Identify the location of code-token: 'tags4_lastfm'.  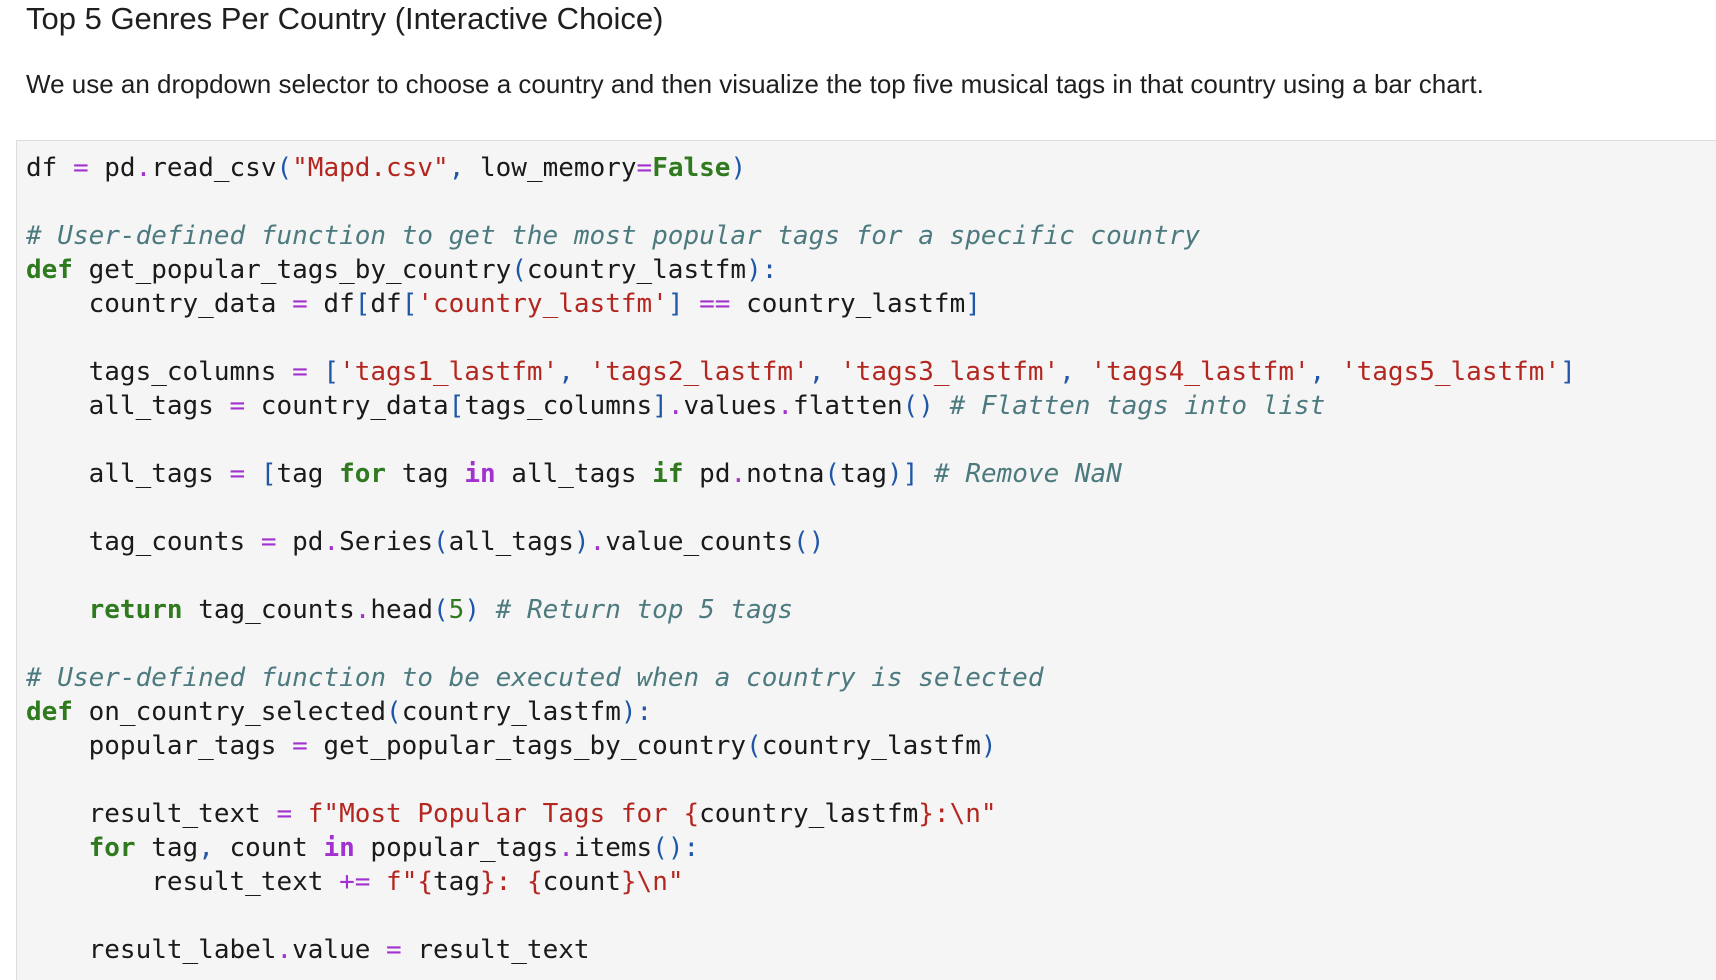
(1200, 372).